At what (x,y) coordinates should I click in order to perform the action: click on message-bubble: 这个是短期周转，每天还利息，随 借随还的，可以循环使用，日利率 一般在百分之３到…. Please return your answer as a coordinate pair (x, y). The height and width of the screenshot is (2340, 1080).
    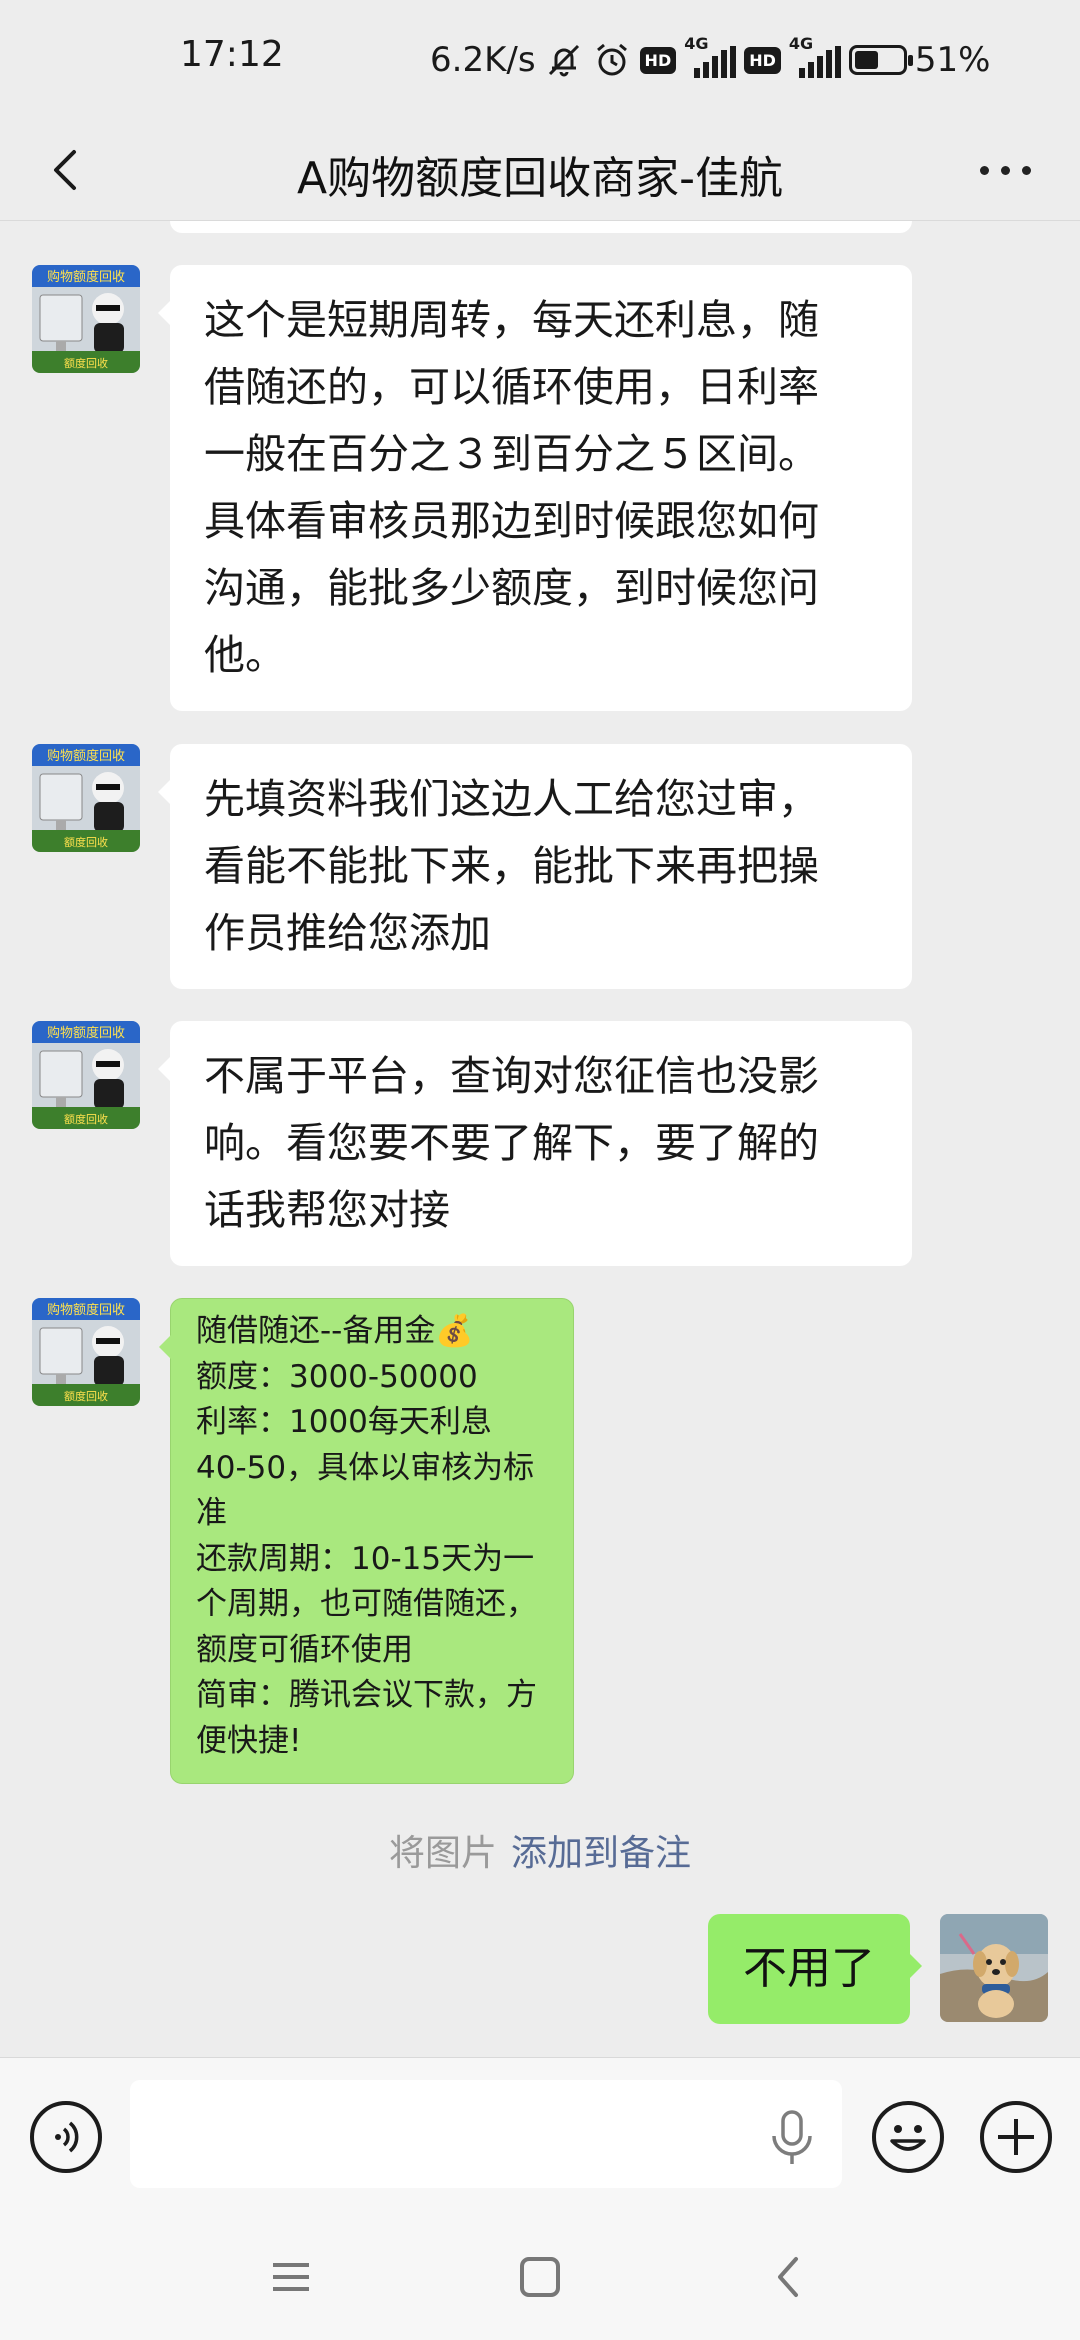
    Looking at the image, I should click on (535, 488).